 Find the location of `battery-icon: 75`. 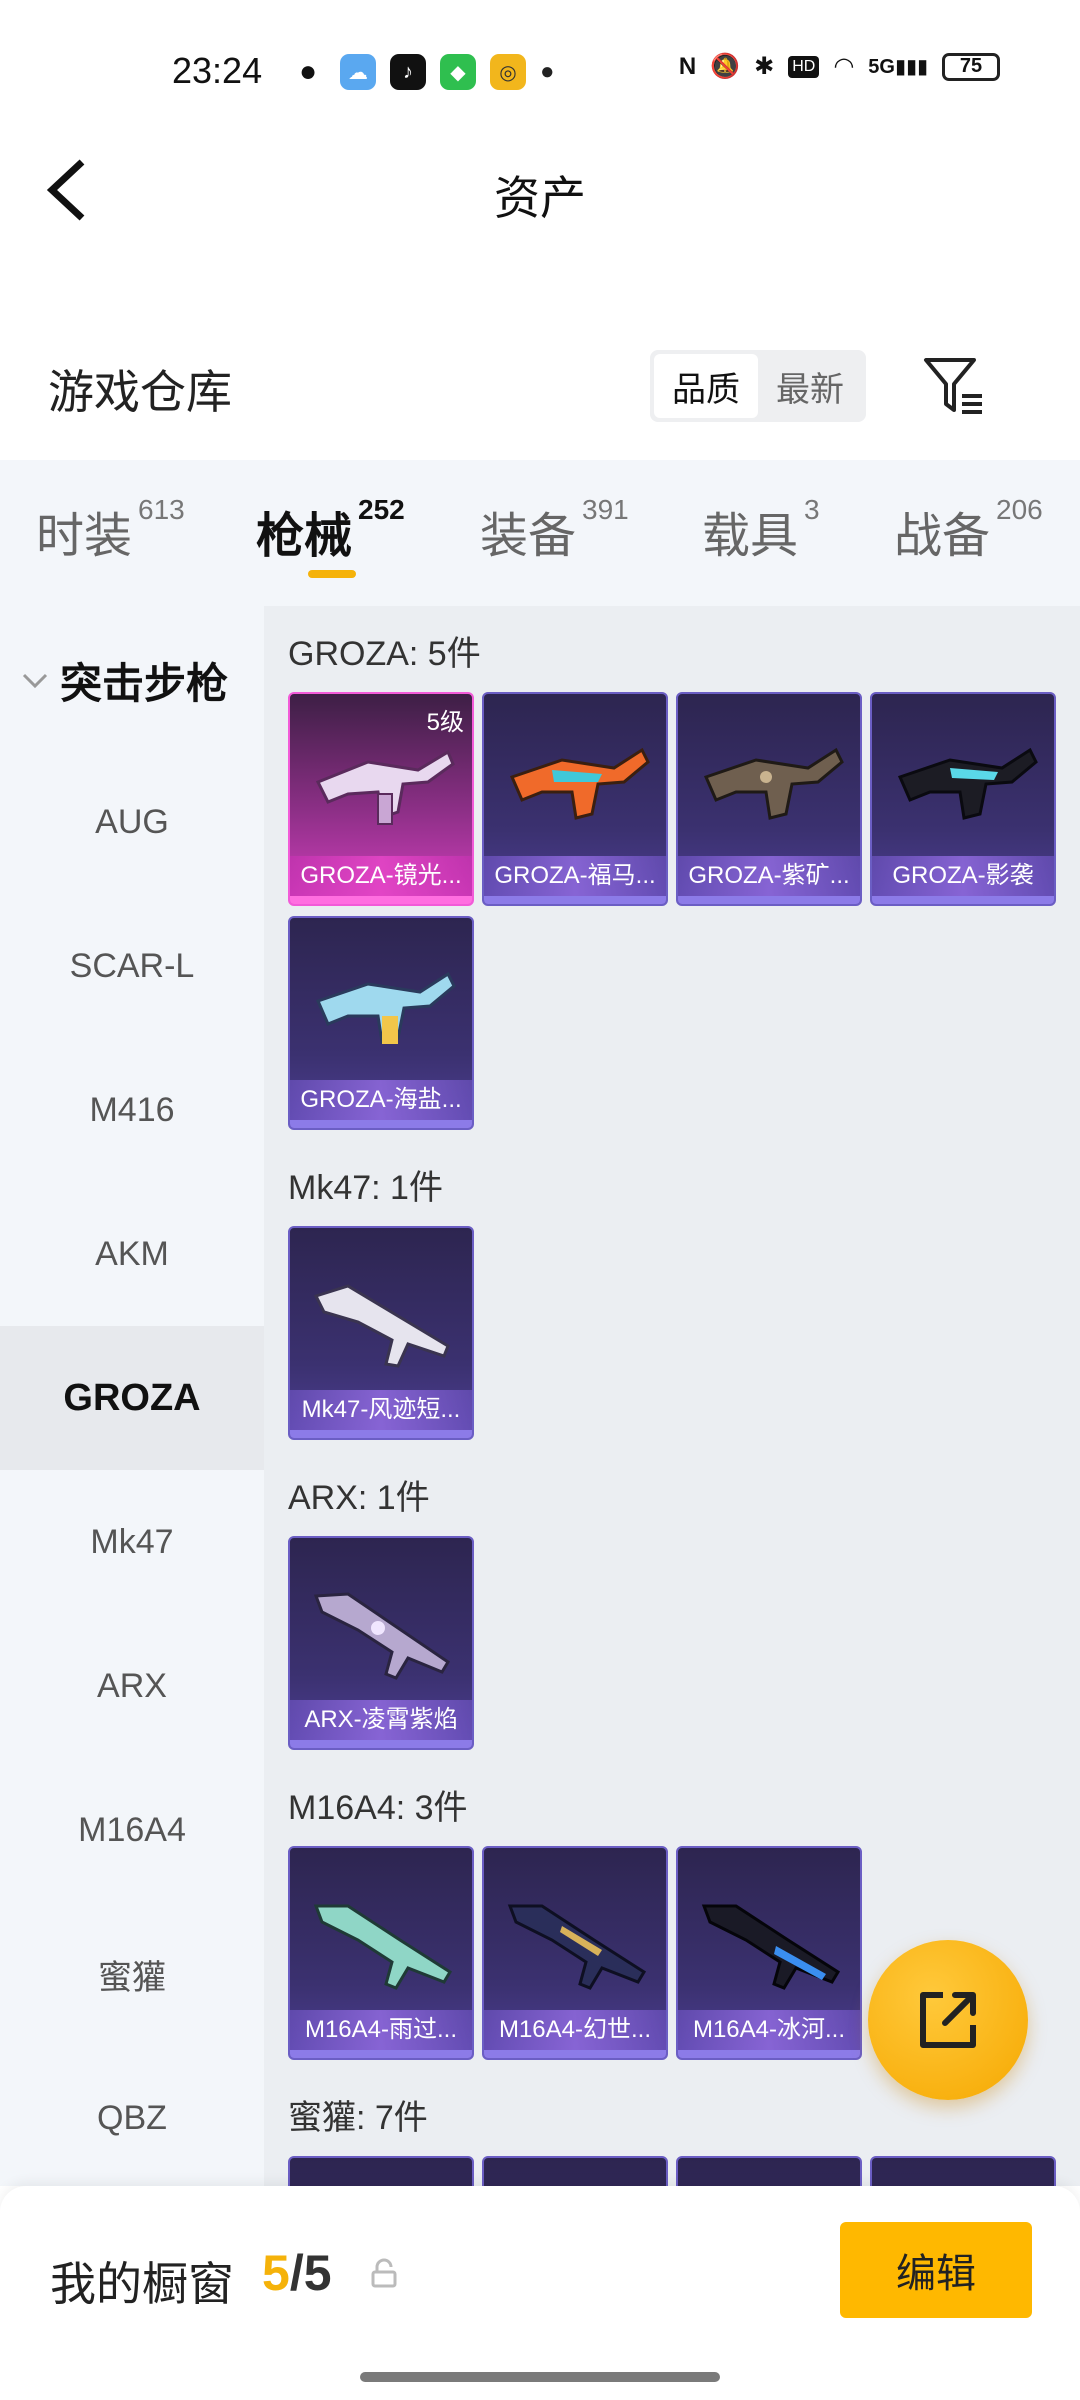

battery-icon: 75 is located at coordinates (971, 66).